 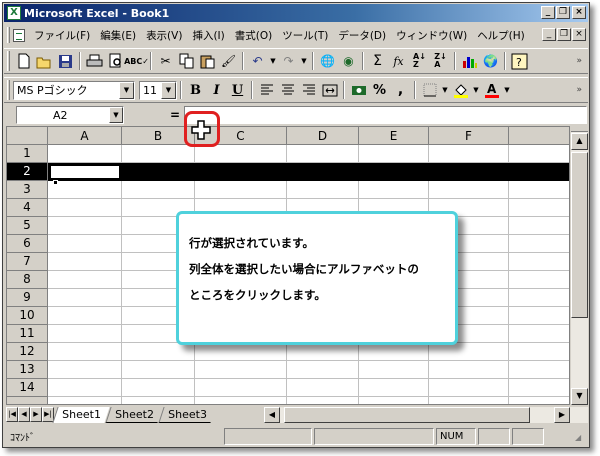 What do you see at coordinates (228, 61) in the screenshot?
I see `format-painter-icon: 🖌` at bounding box center [228, 61].